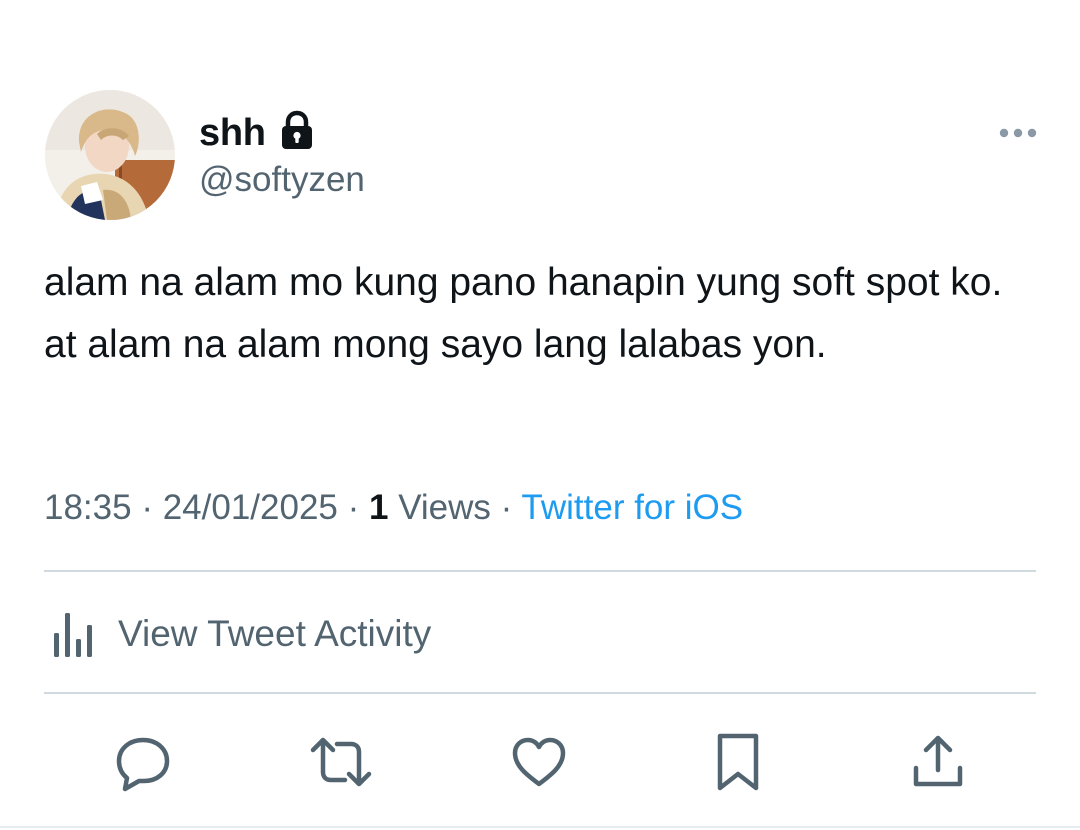  Describe the element at coordinates (632, 507) in the screenshot. I see `tweet-source-link: Twitter for iOS` at that location.